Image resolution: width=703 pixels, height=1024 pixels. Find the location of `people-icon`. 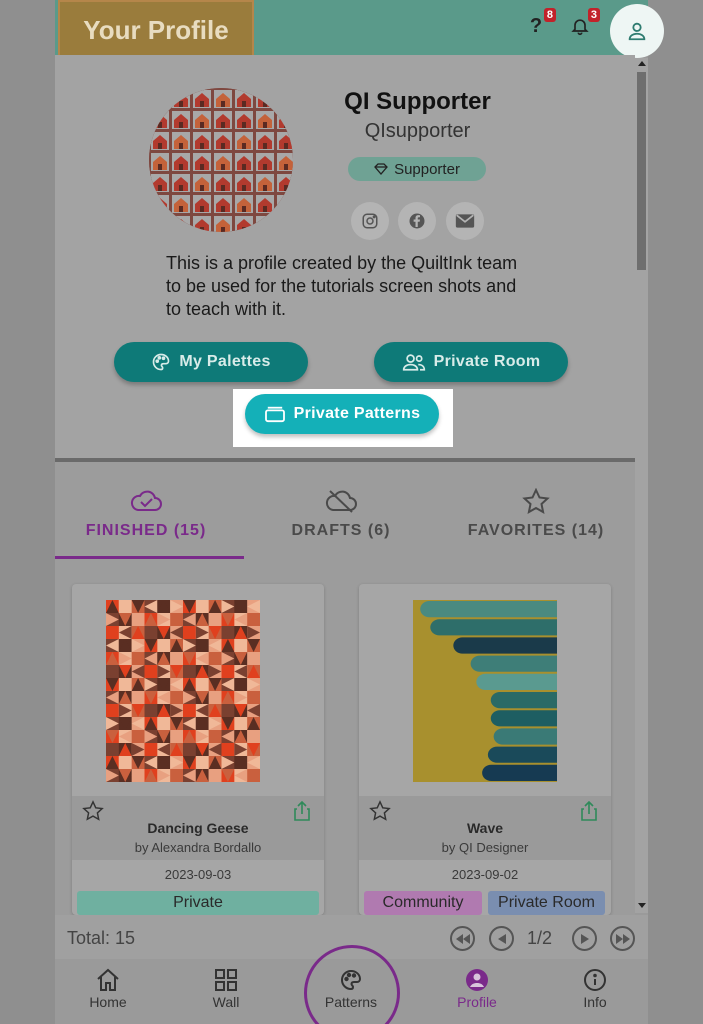

people-icon is located at coordinates (413, 362).